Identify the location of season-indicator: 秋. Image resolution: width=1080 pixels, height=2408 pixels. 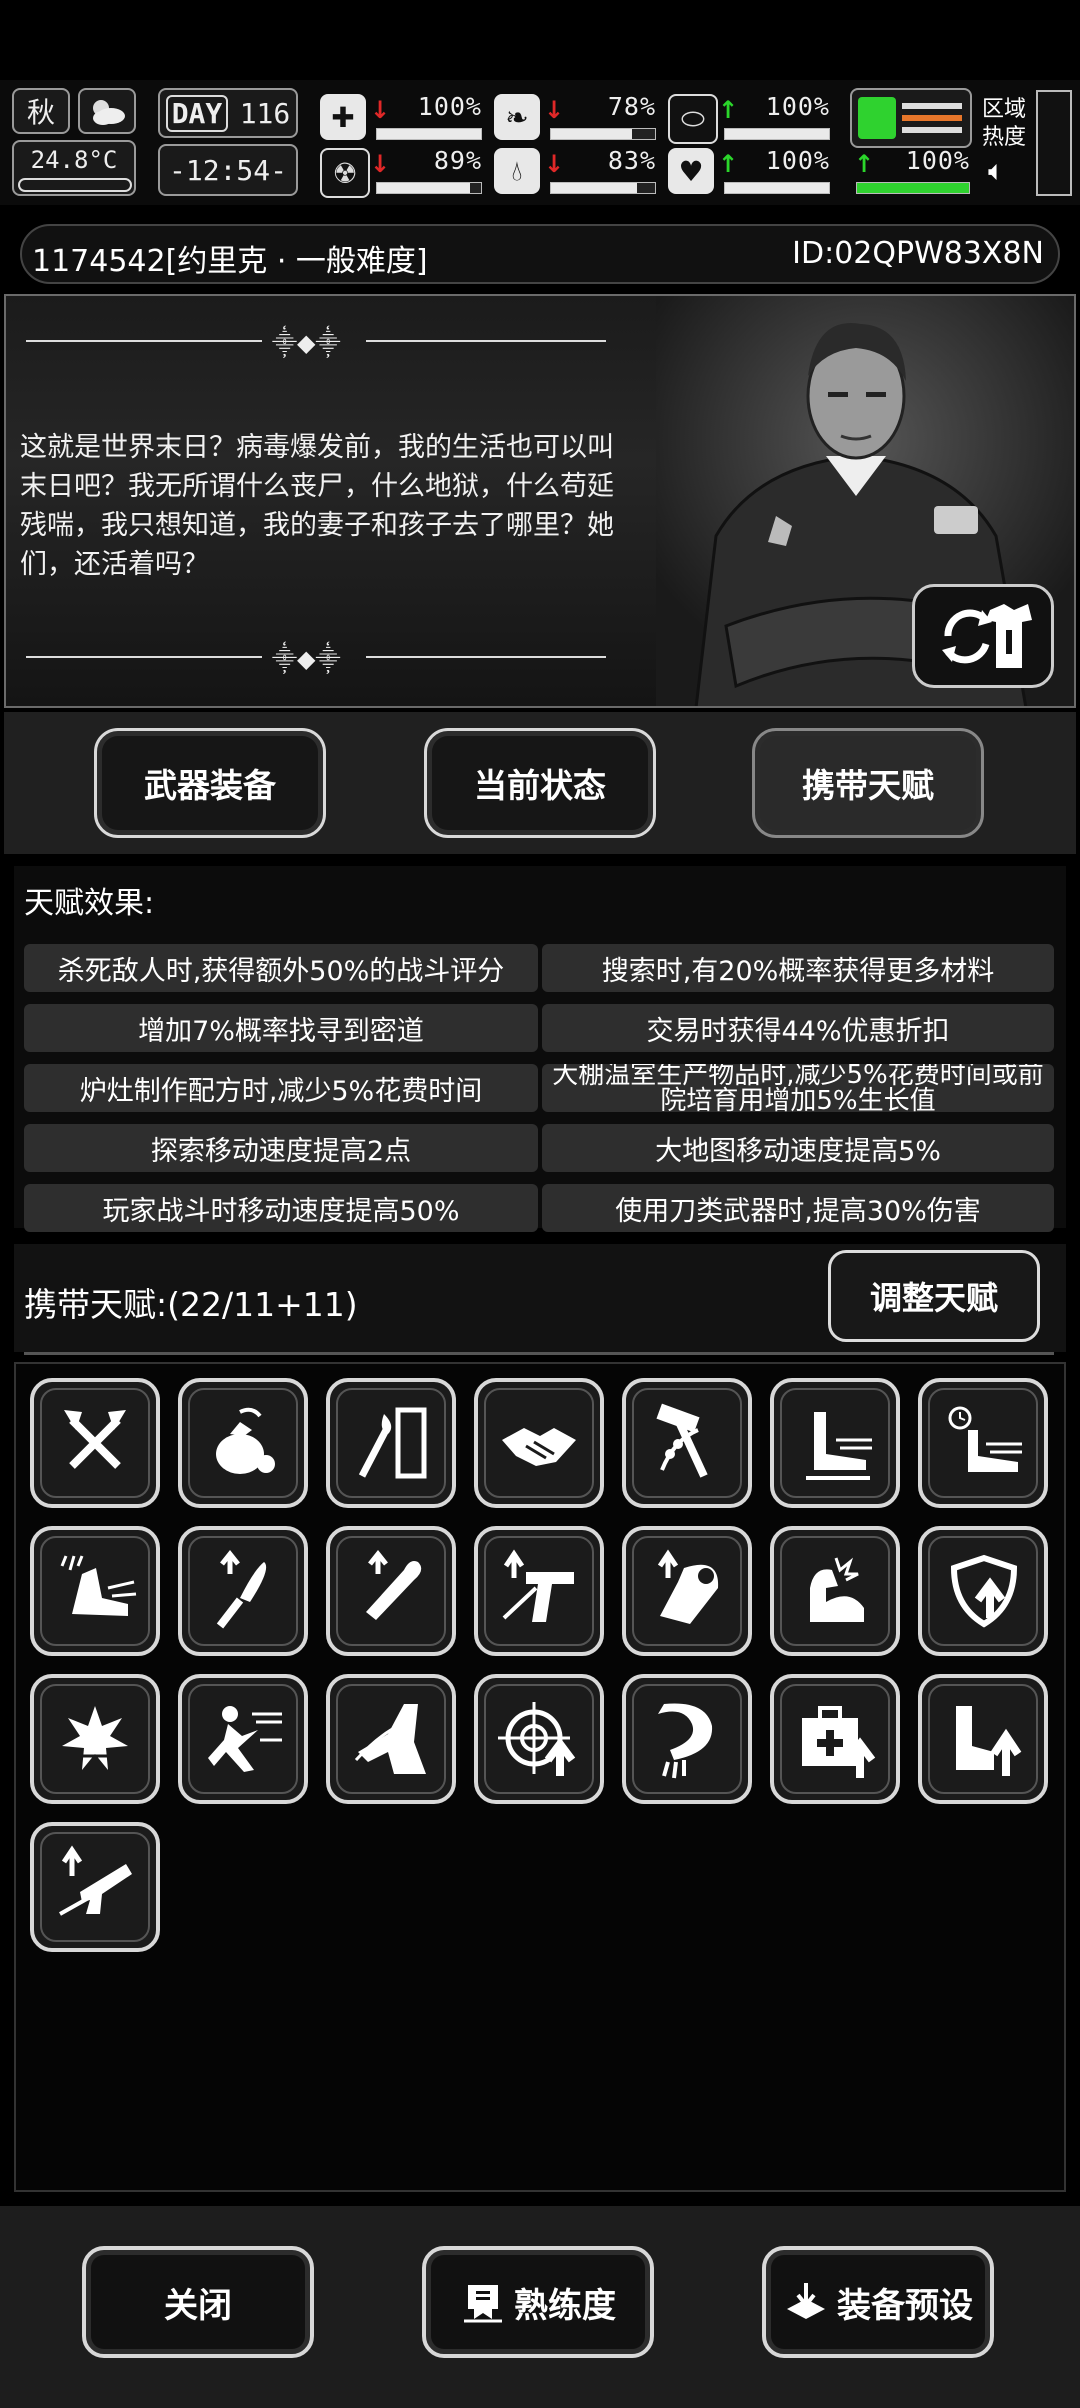
(41, 111).